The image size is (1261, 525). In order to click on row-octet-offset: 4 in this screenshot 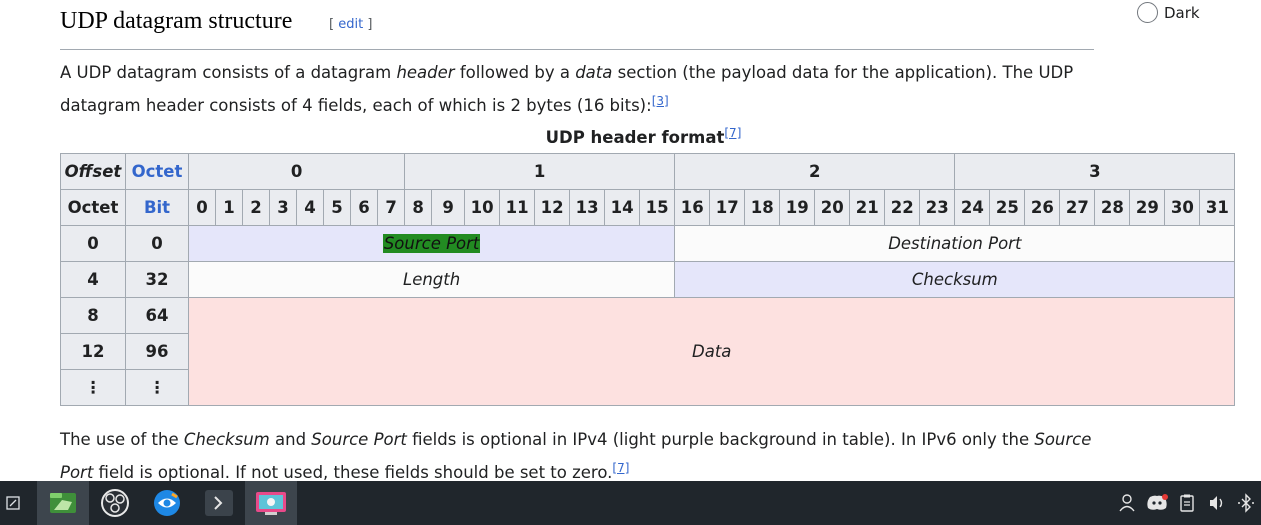, I will do `click(93, 279)`.